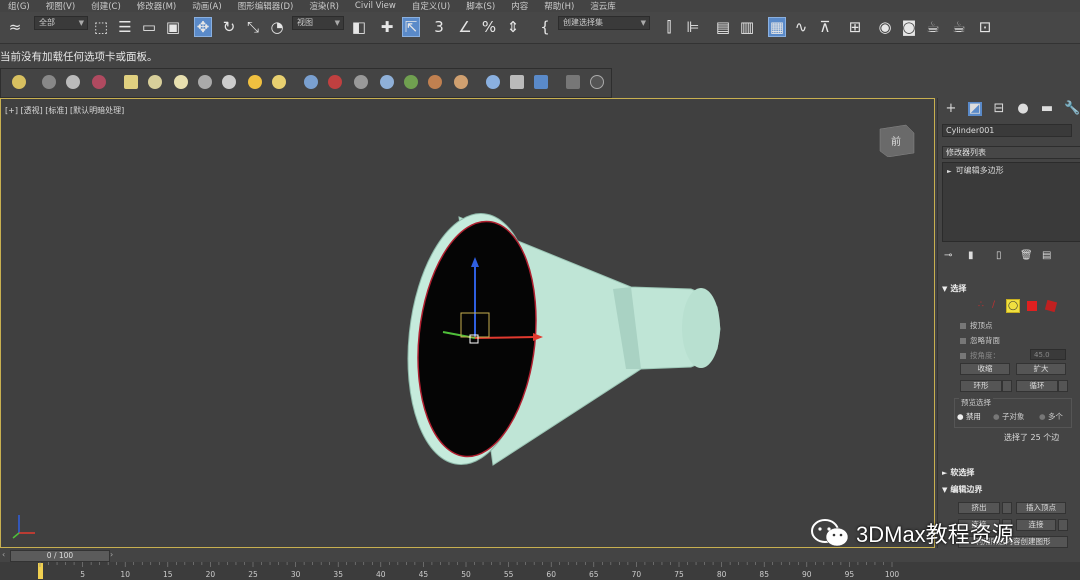 The image size is (1080, 580). I want to click on omni-light-icon, so click(279, 82).